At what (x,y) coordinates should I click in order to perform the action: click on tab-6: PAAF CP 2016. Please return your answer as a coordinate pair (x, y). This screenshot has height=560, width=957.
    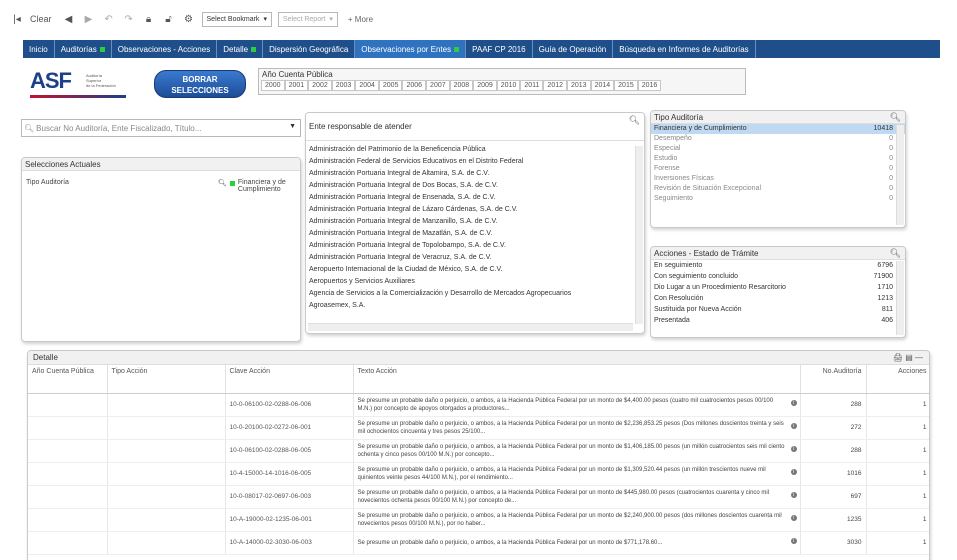
    Looking at the image, I should click on (499, 49).